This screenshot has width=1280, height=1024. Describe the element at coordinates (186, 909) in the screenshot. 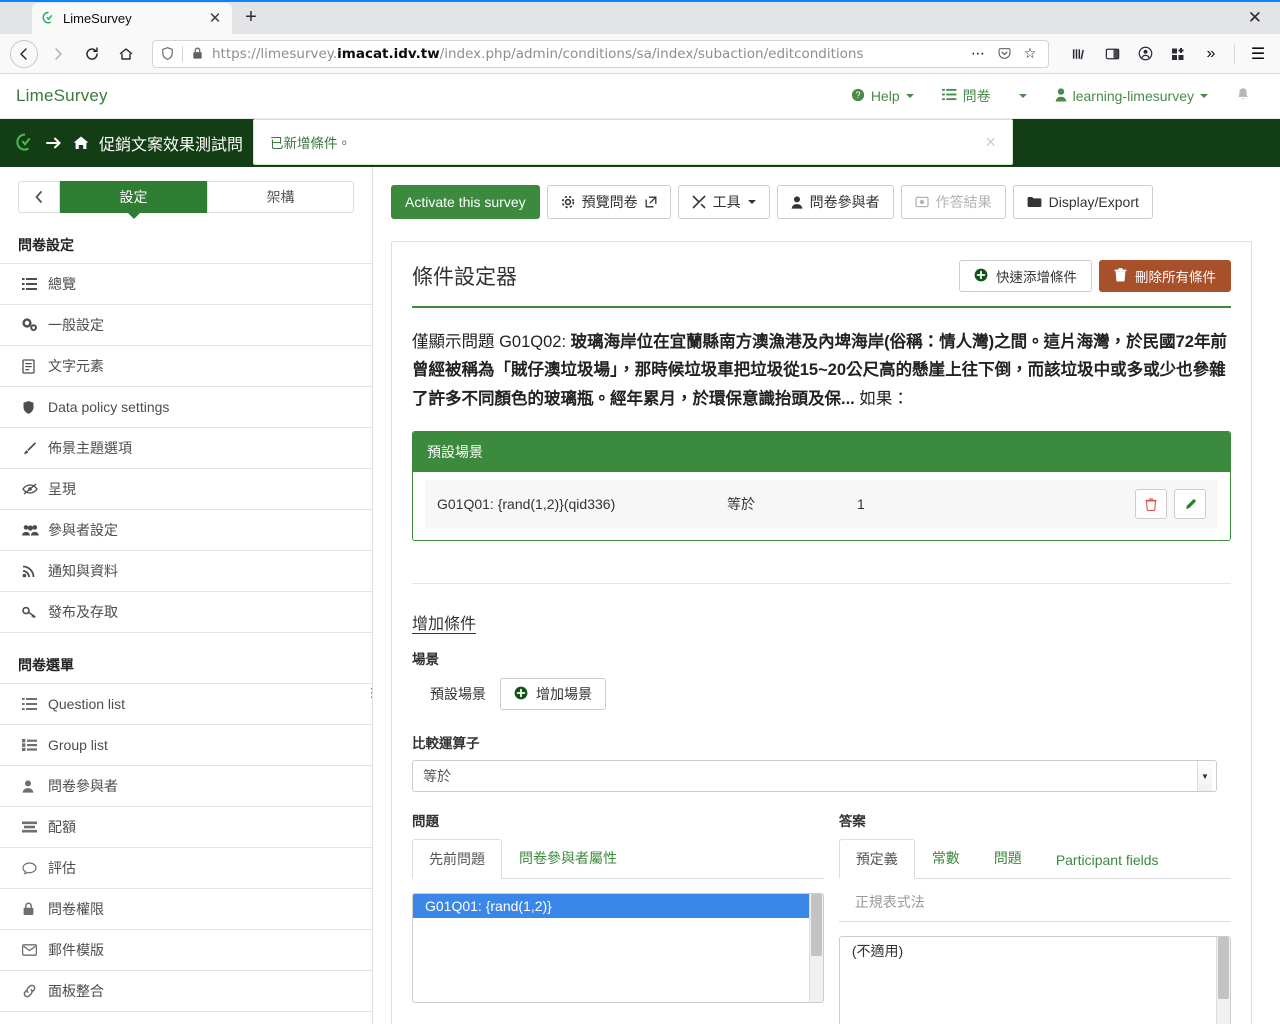

I see `sidebar-item-survey-permissions: 問卷權限` at that location.